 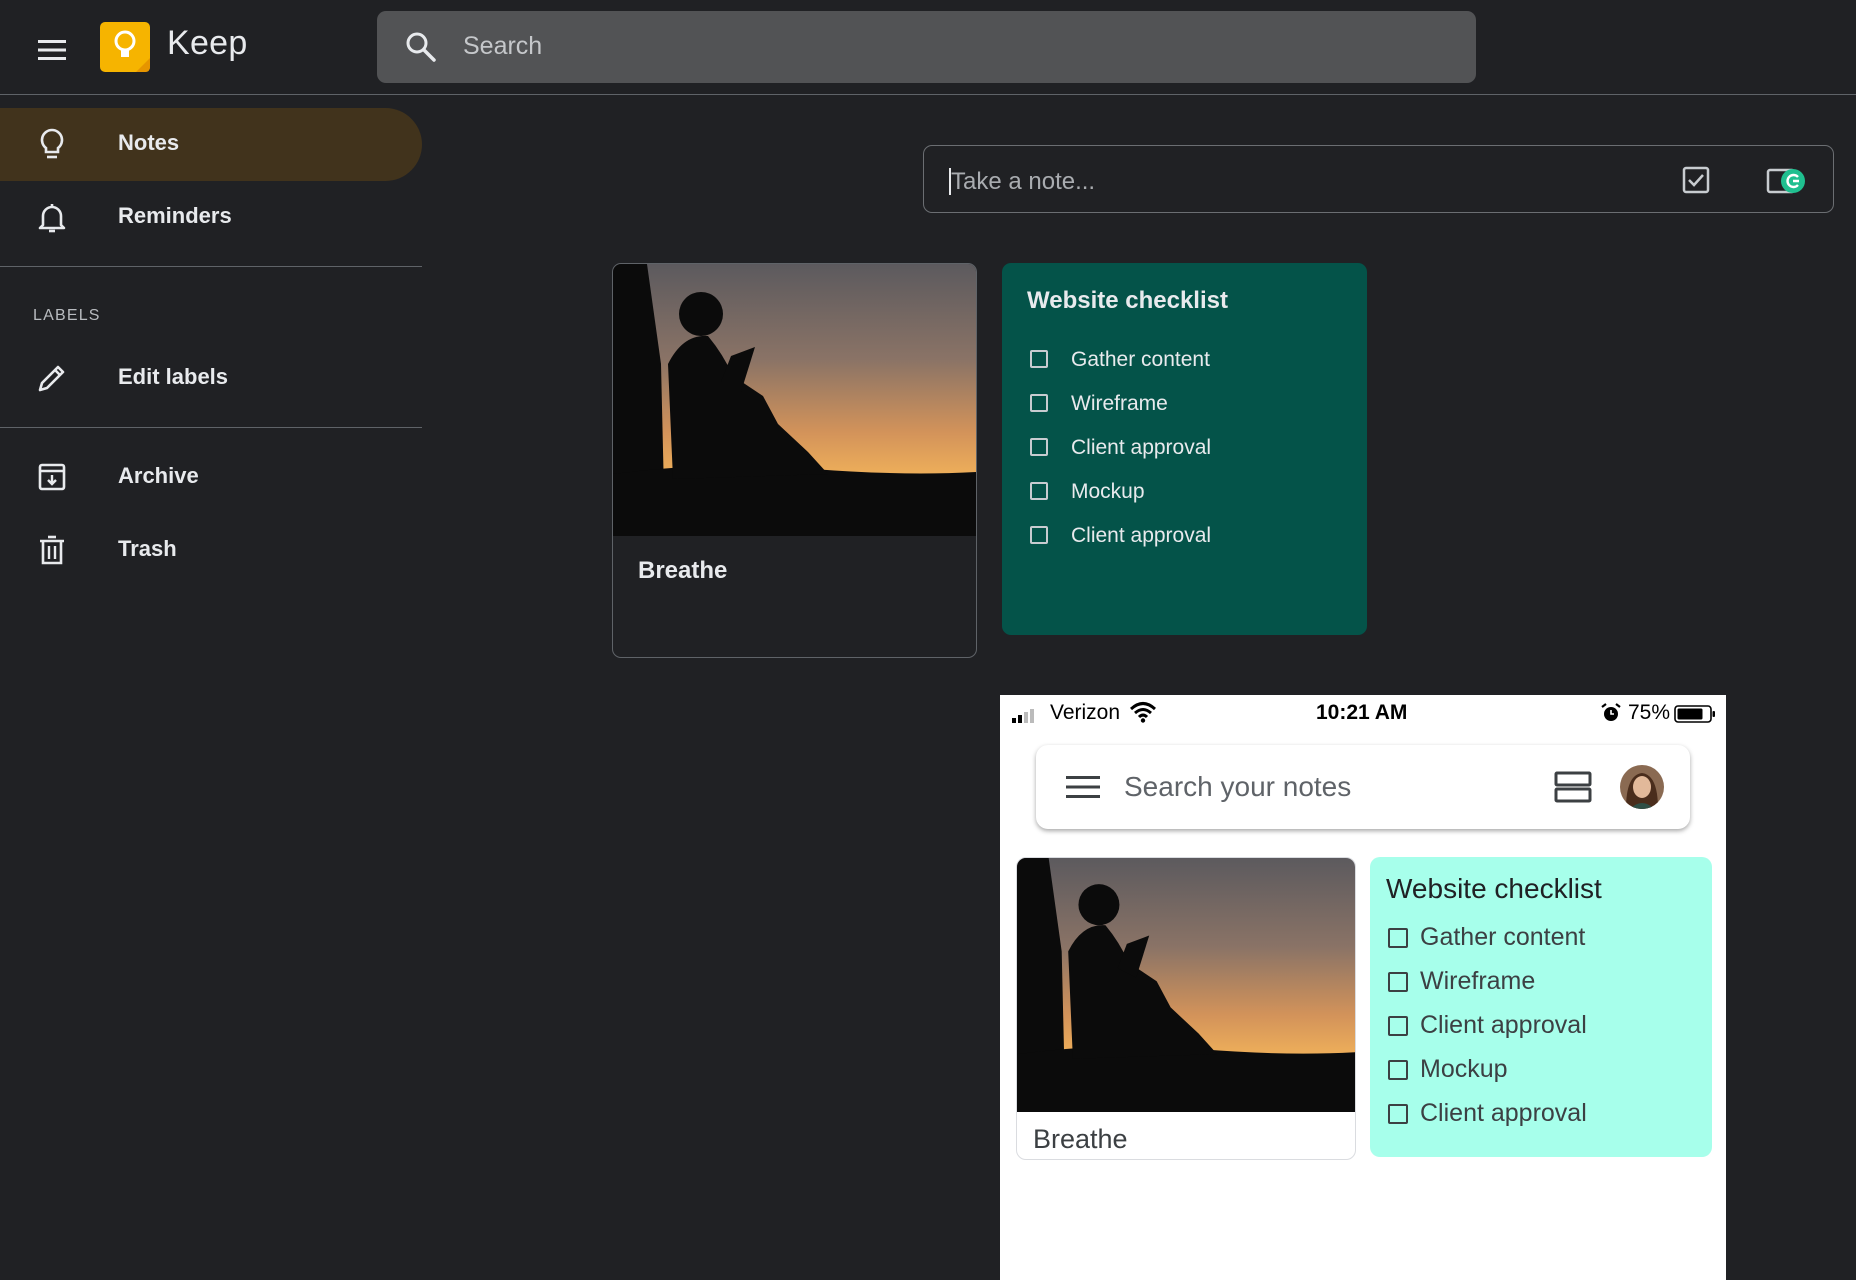 What do you see at coordinates (1573, 787) in the screenshot?
I see `list-view-toggle-icon` at bounding box center [1573, 787].